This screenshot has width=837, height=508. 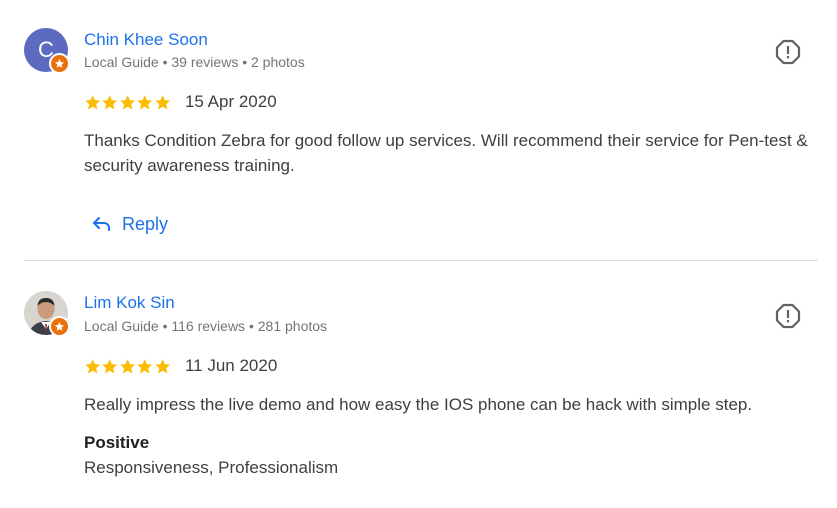 I want to click on reply-button: Reply, so click(x=130, y=224).